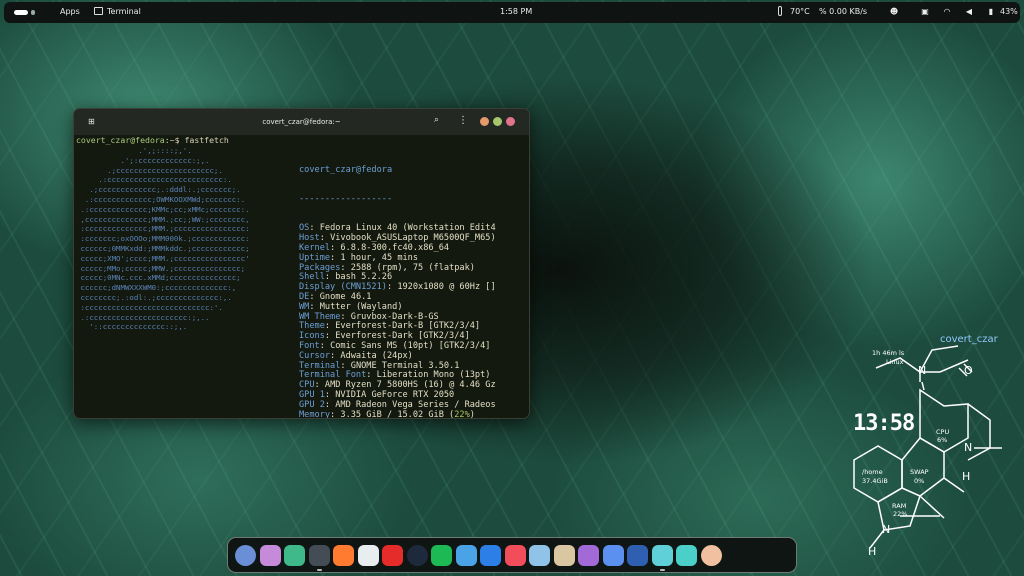 The image size is (1024, 576). I want to click on info-value: Fedora Linux 40 (Workstation Edit4, so click(405, 228).